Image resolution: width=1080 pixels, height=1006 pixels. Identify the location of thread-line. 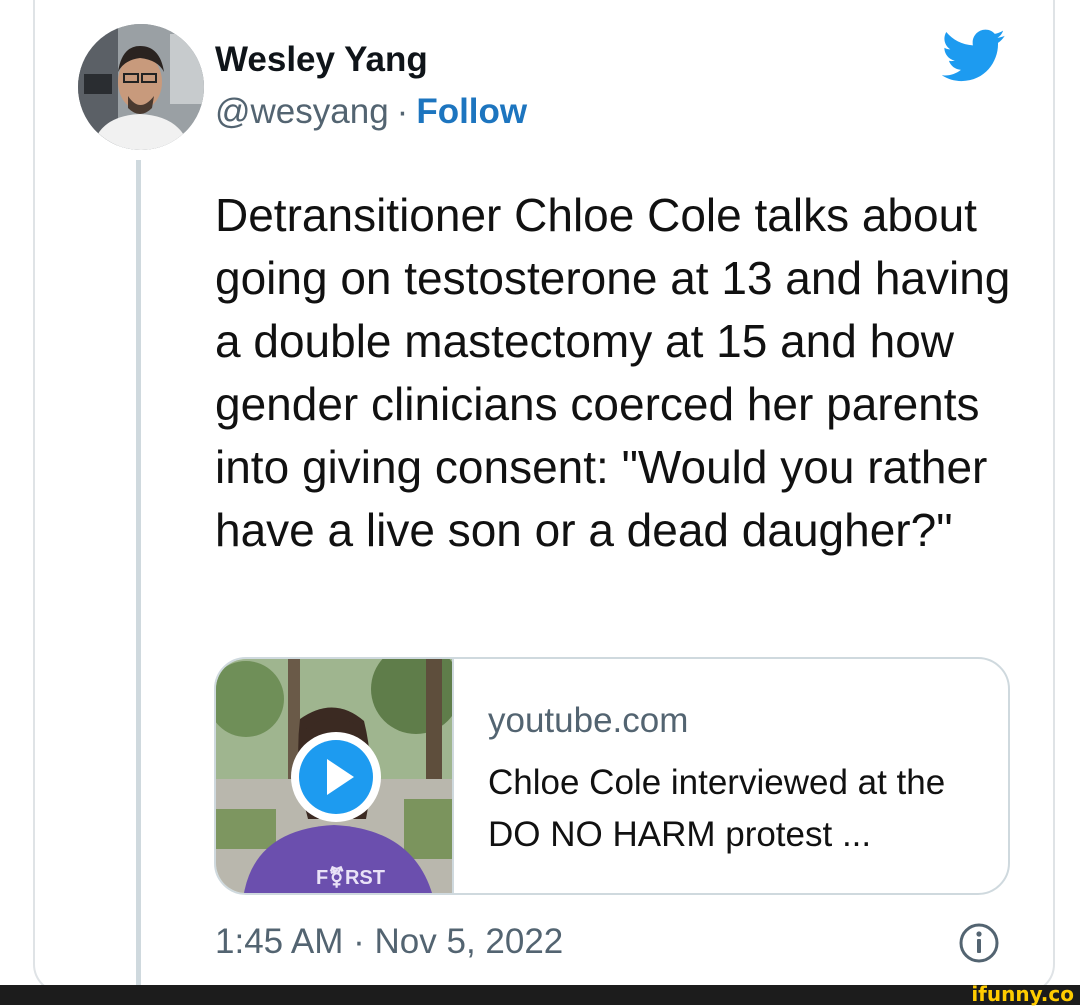
(138, 572).